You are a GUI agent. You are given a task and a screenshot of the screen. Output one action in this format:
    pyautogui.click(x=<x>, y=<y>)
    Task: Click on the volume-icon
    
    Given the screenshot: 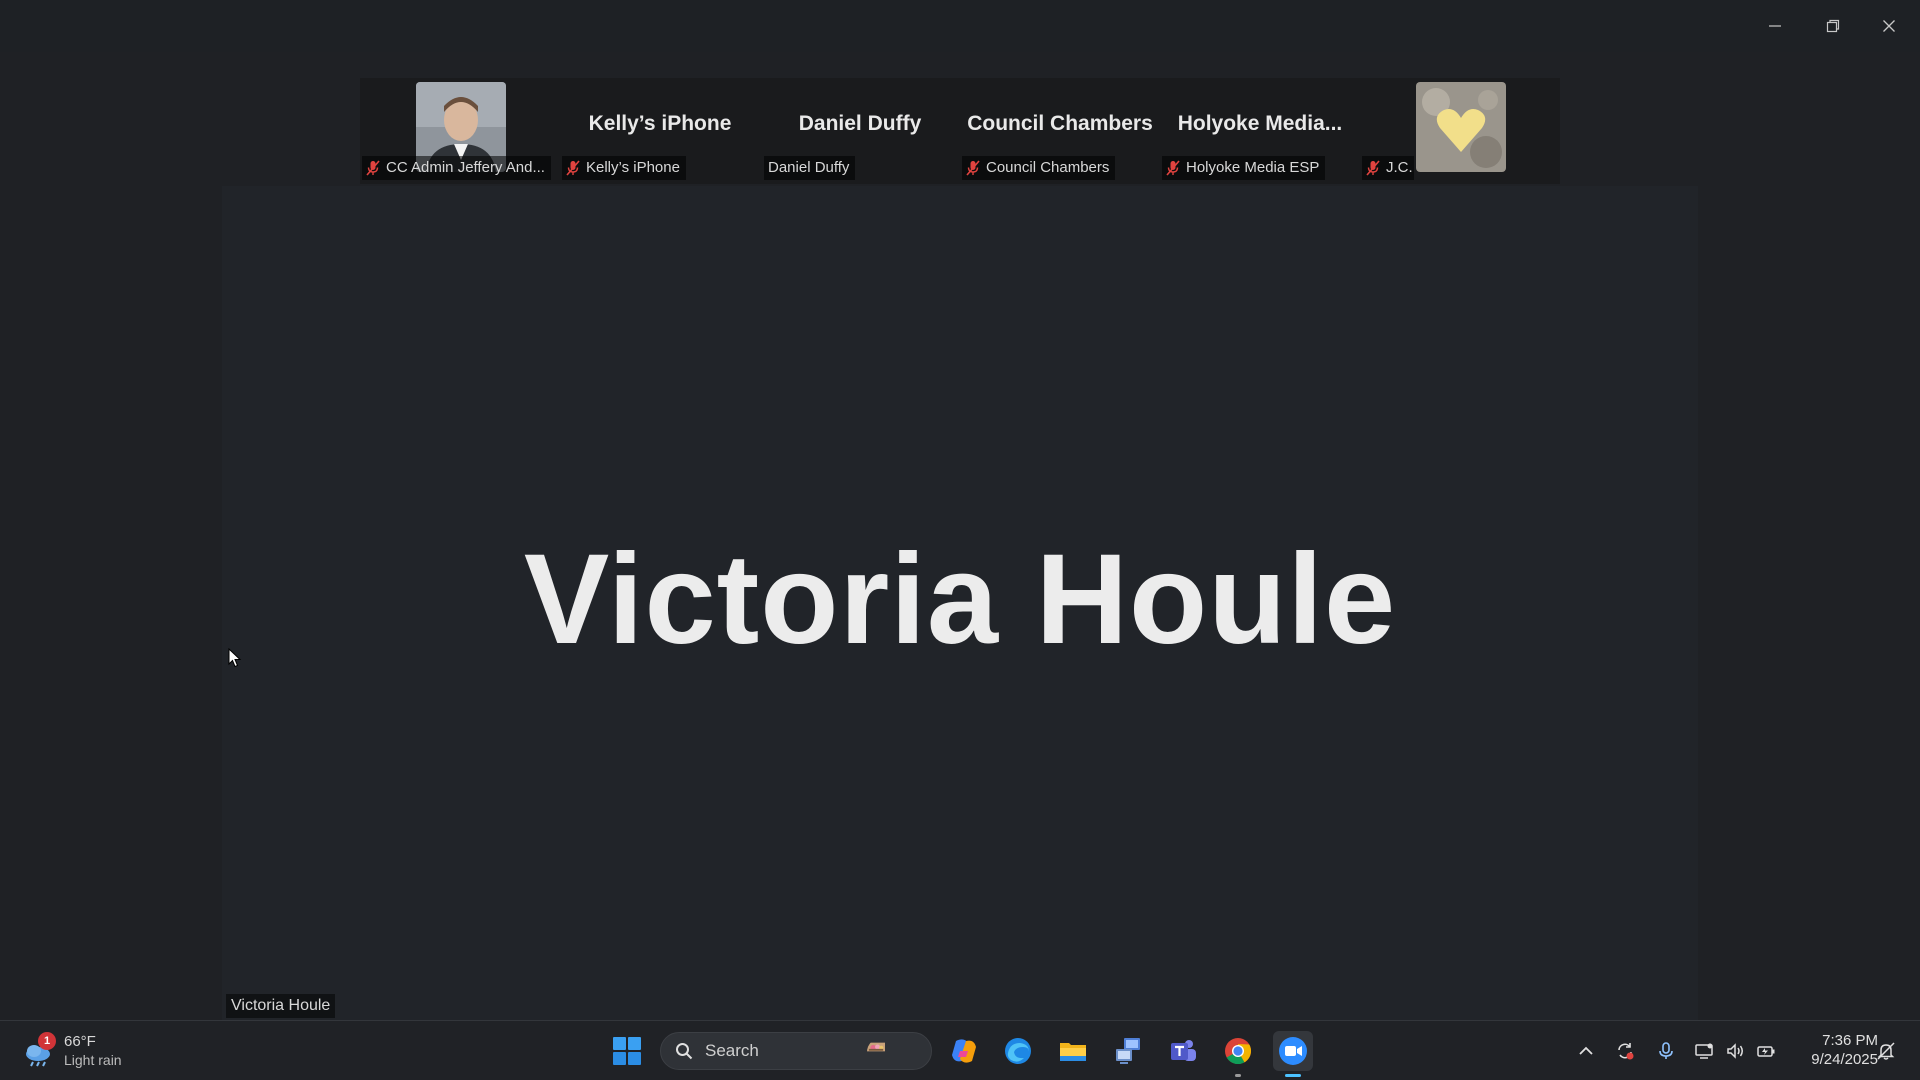 What is the action you would take?
    pyautogui.click(x=1735, y=1051)
    